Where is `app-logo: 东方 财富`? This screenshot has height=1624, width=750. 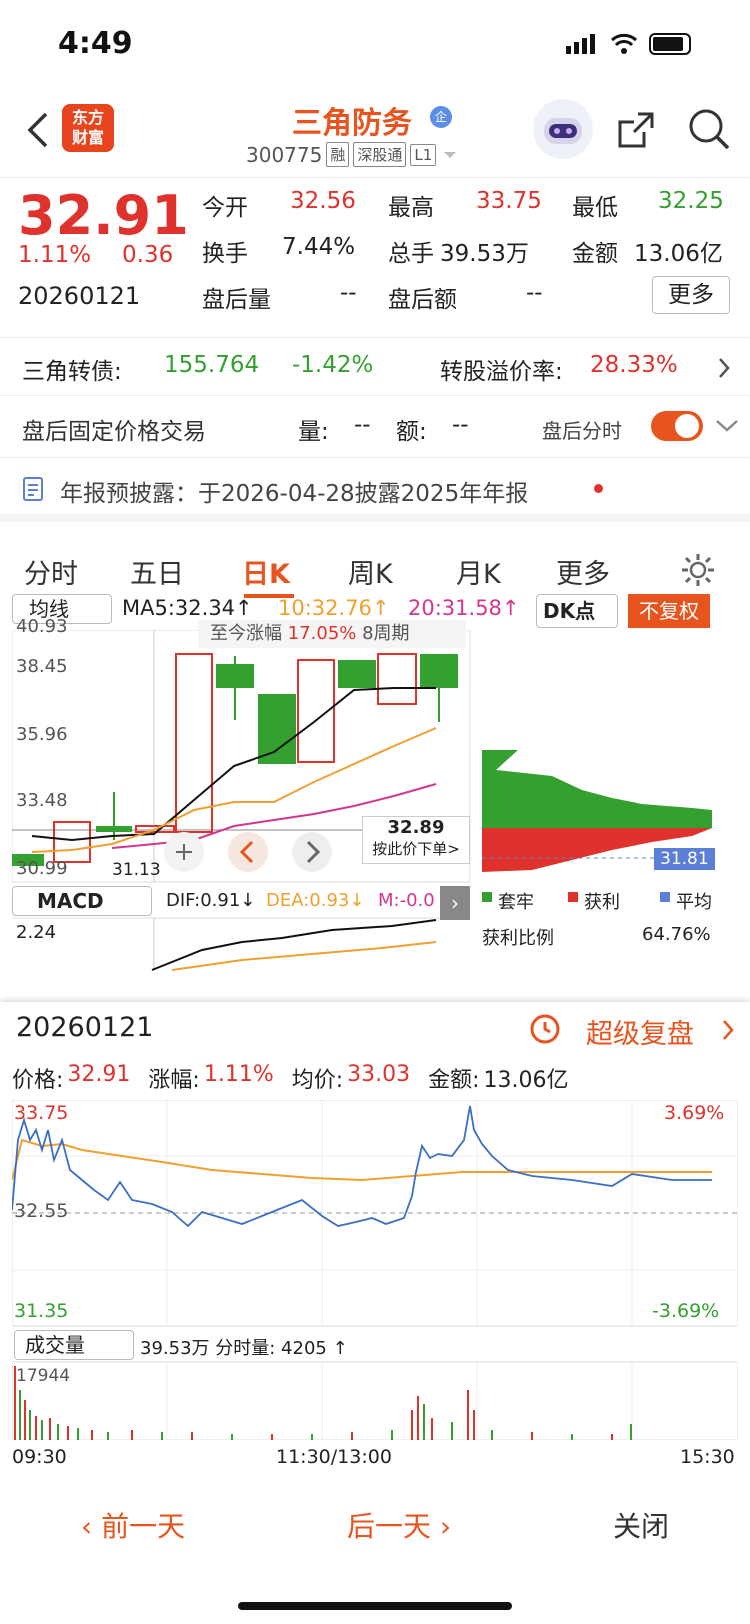 app-logo: 东方 财富 is located at coordinates (88, 128).